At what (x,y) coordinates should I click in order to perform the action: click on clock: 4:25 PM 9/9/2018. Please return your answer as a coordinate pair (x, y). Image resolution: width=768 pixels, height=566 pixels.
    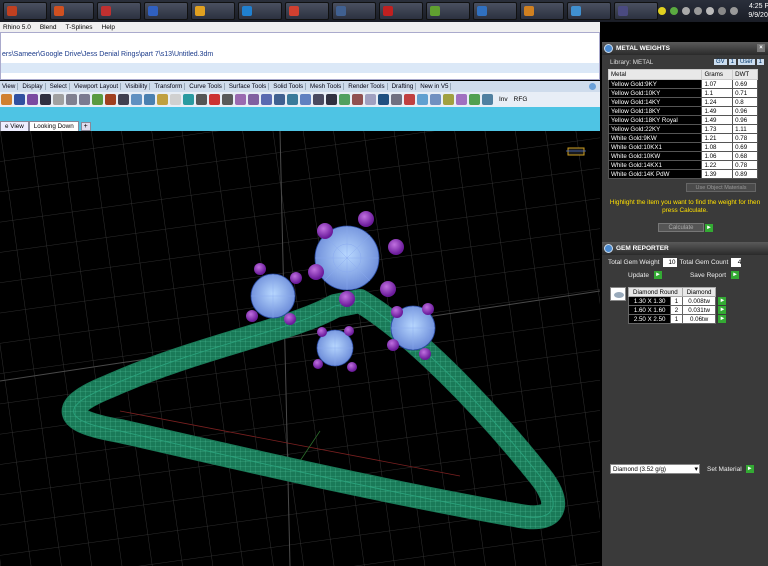
    Looking at the image, I should click on (755, 11).